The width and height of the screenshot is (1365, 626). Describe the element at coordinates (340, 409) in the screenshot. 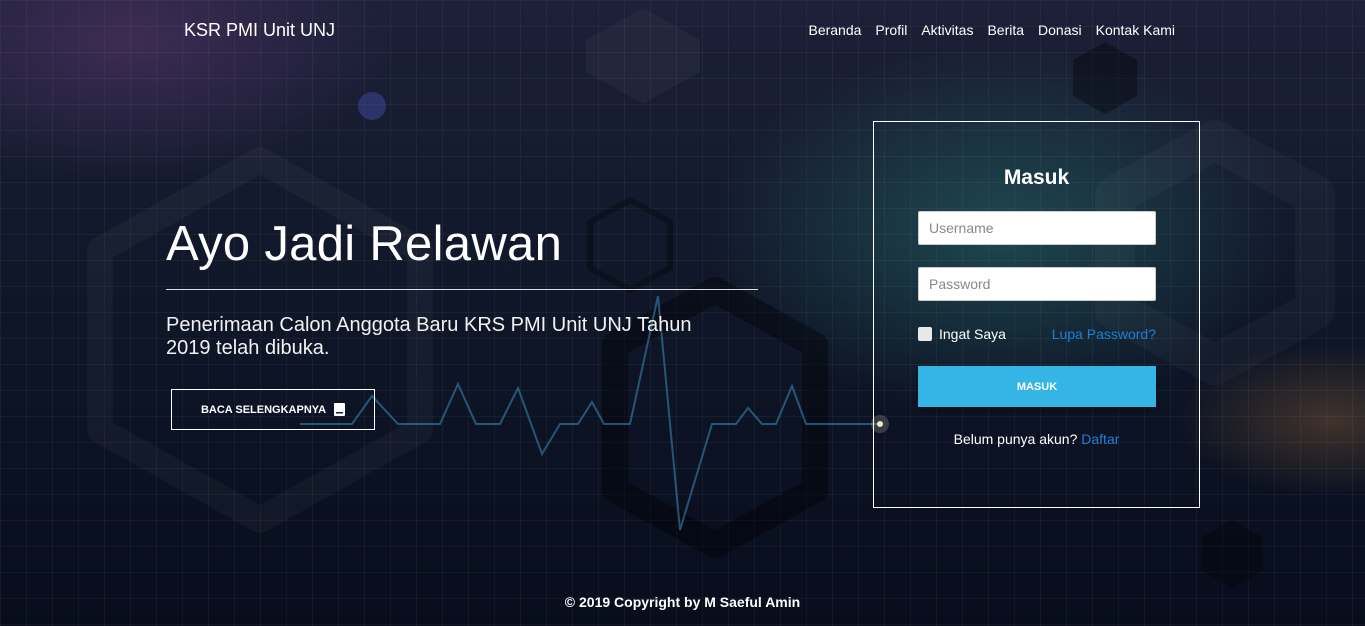

I see `book-icon` at that location.